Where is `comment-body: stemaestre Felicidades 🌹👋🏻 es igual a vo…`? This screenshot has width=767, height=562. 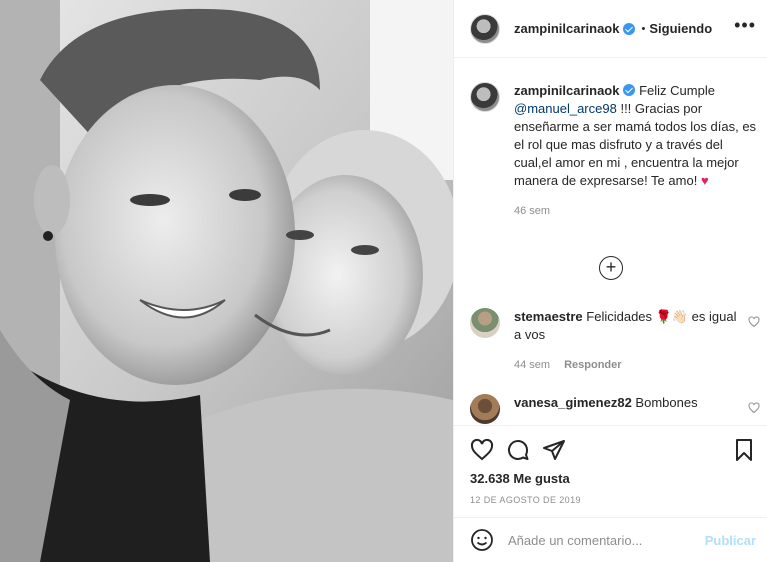 comment-body: stemaestre Felicidades 🌹👋🏻 es igual a vo… is located at coordinates (626, 341).